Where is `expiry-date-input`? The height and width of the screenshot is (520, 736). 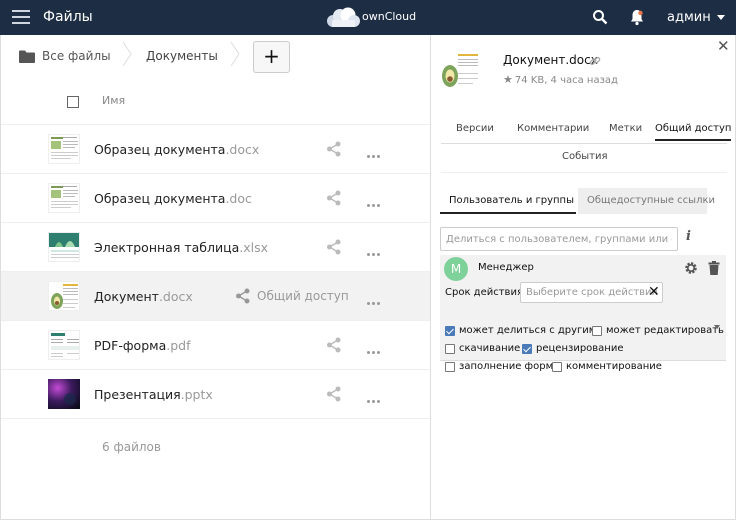
expiry-date-input is located at coordinates (591, 292).